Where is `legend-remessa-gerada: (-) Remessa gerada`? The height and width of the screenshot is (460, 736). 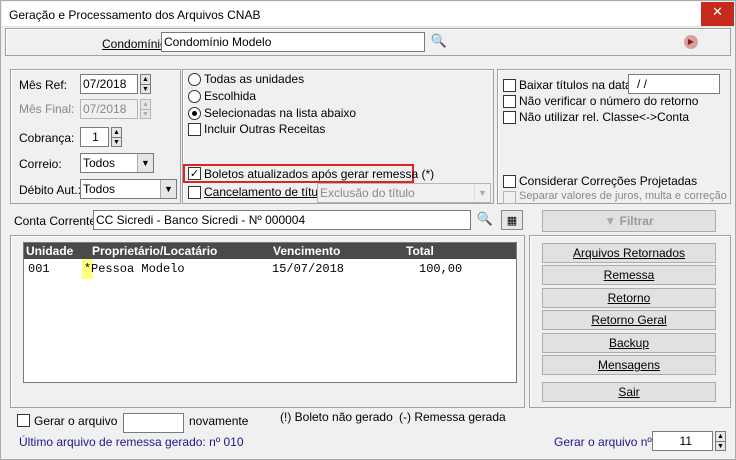
legend-remessa-gerada: (-) Remessa gerada is located at coordinates (452, 417).